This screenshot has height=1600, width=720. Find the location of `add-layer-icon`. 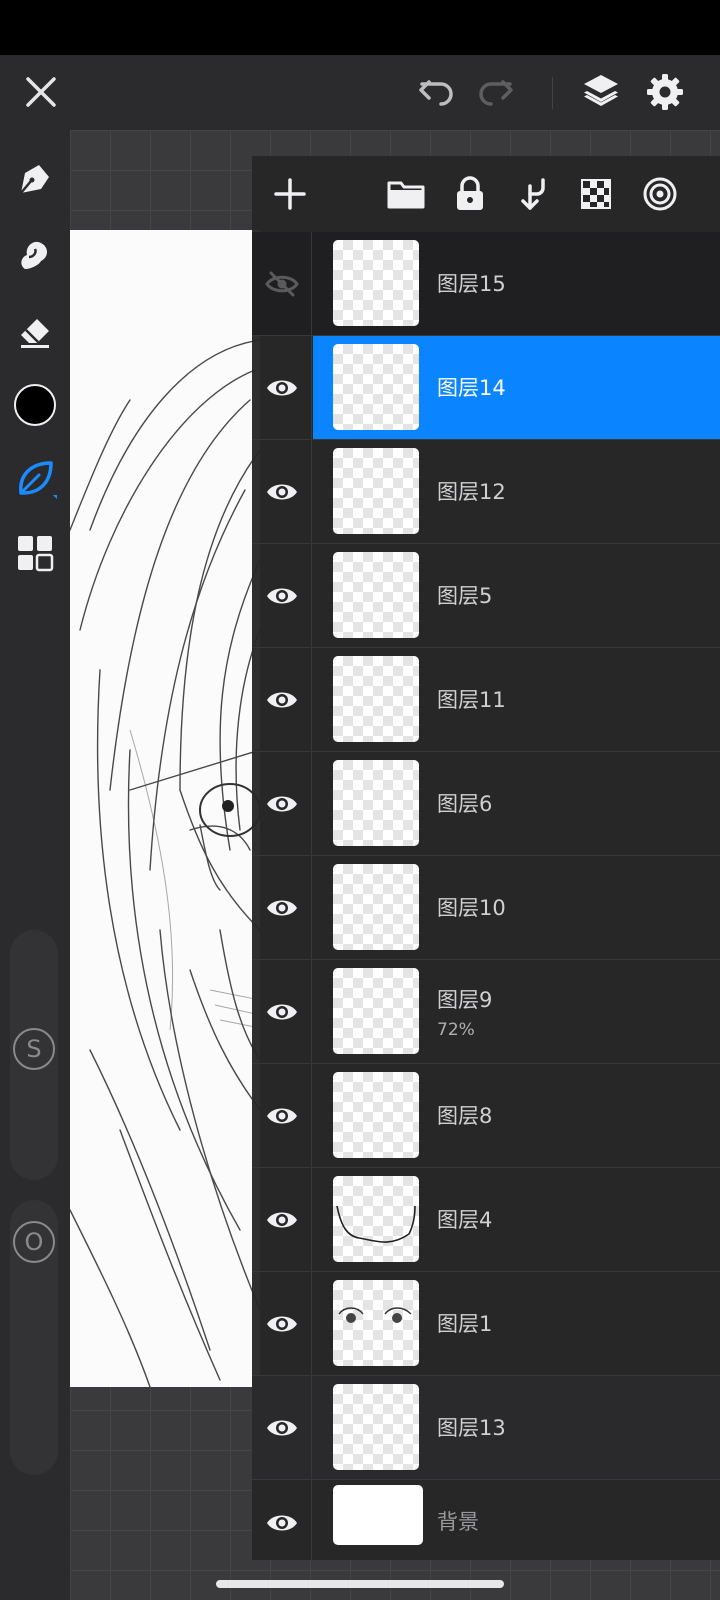

add-layer-icon is located at coordinates (290, 194).